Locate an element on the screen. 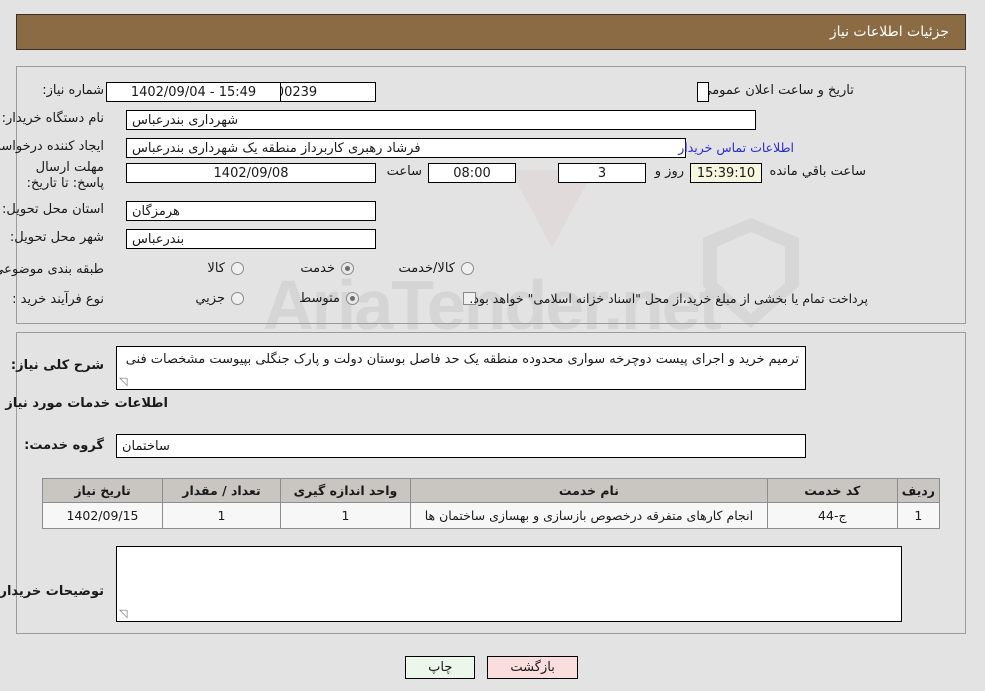 The height and width of the screenshot is (691, 985). service-group-value: ساختمان is located at coordinates (462, 446).